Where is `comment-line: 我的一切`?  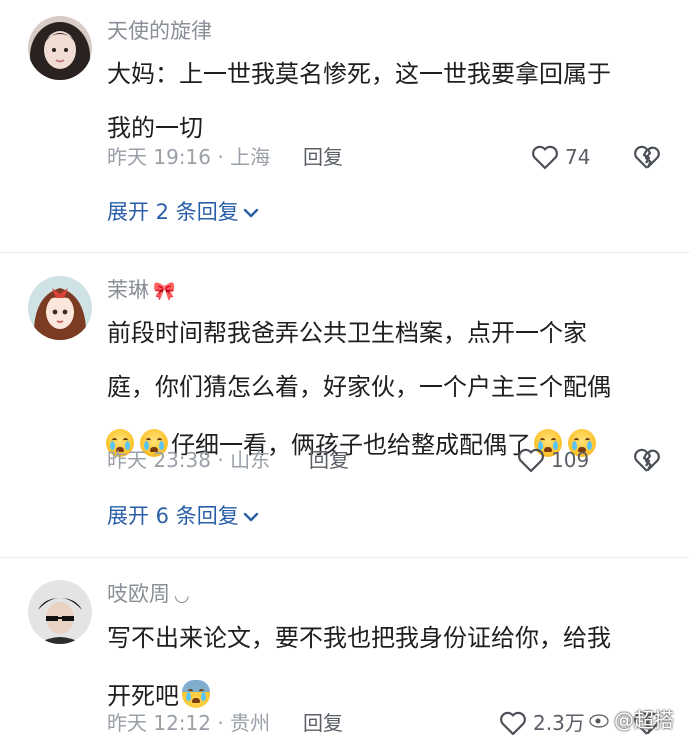
comment-line: 我的一切 is located at coordinates (155, 128).